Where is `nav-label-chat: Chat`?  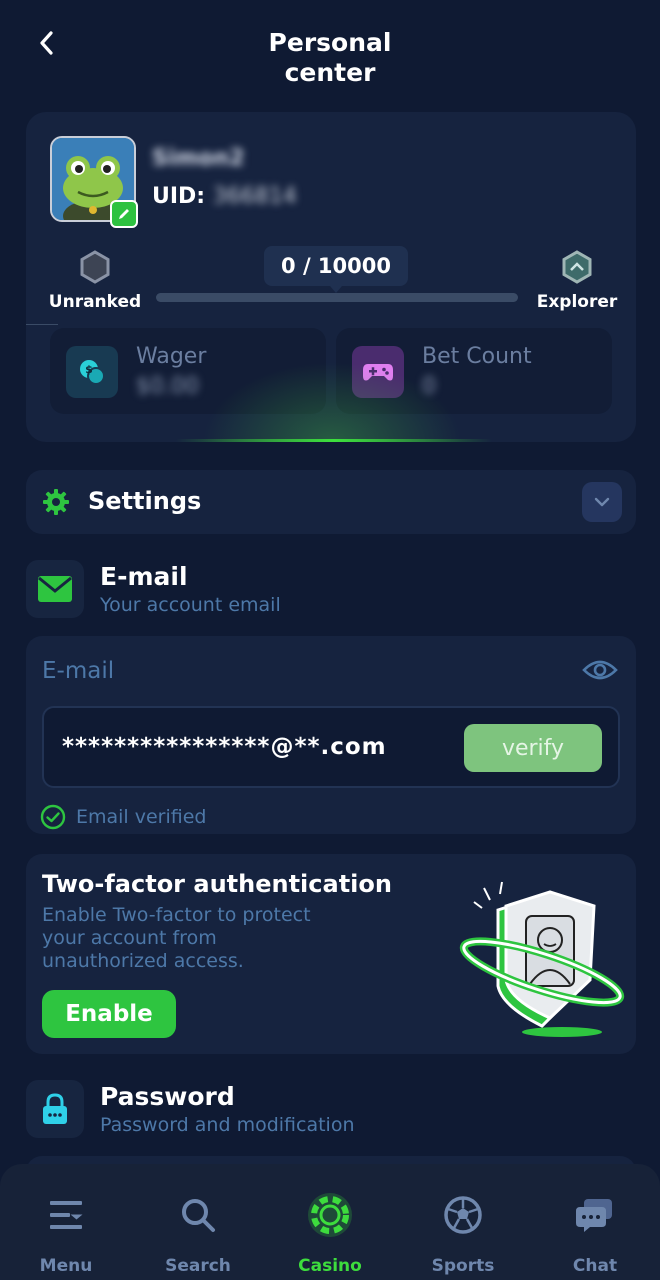 nav-label-chat: Chat is located at coordinates (595, 1266).